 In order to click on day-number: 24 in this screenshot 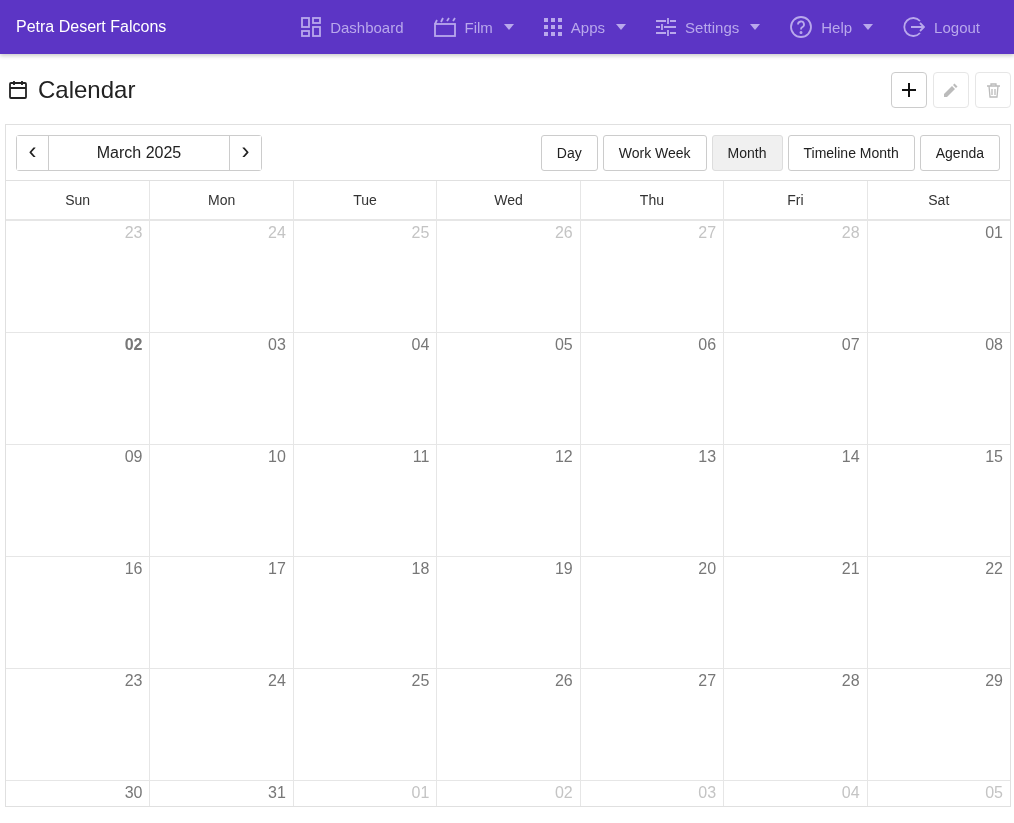, I will do `click(277, 232)`.